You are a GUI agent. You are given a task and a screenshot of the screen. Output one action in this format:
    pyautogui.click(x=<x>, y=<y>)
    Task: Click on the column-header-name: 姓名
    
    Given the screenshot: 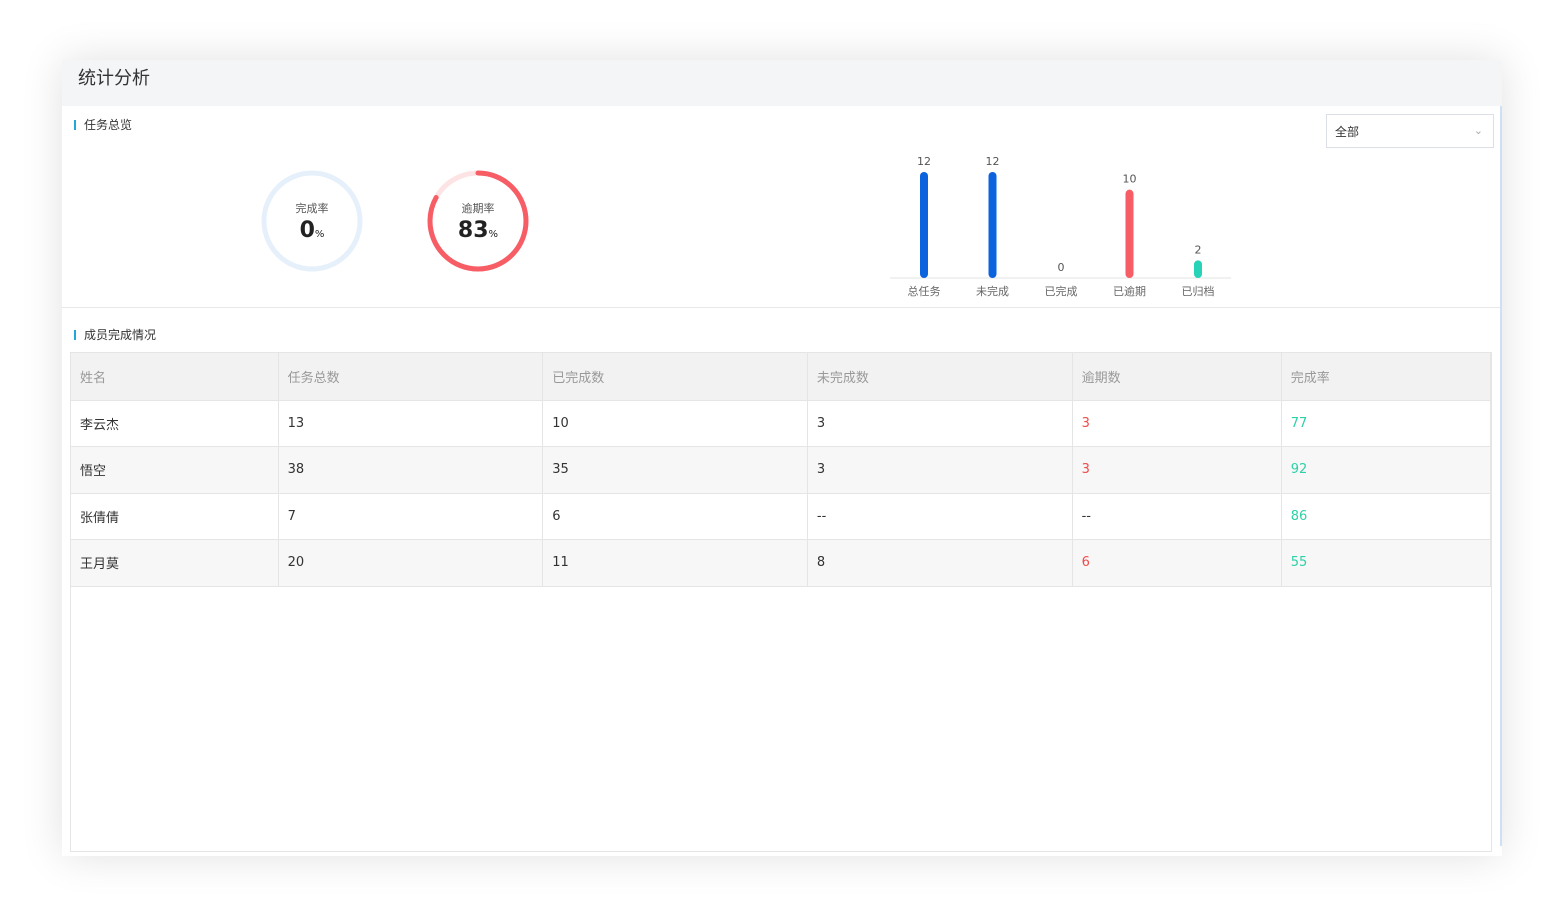 What is the action you would take?
    pyautogui.click(x=175, y=377)
    